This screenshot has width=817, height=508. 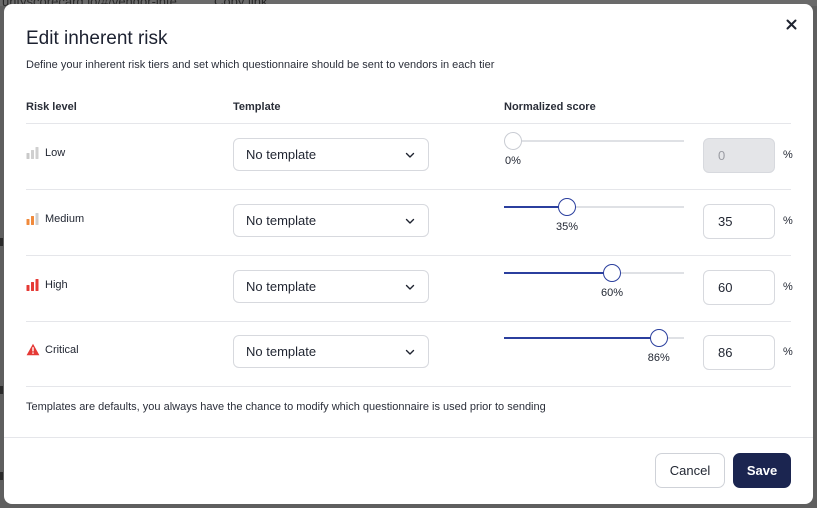 I want to click on close-button, so click(x=791, y=24).